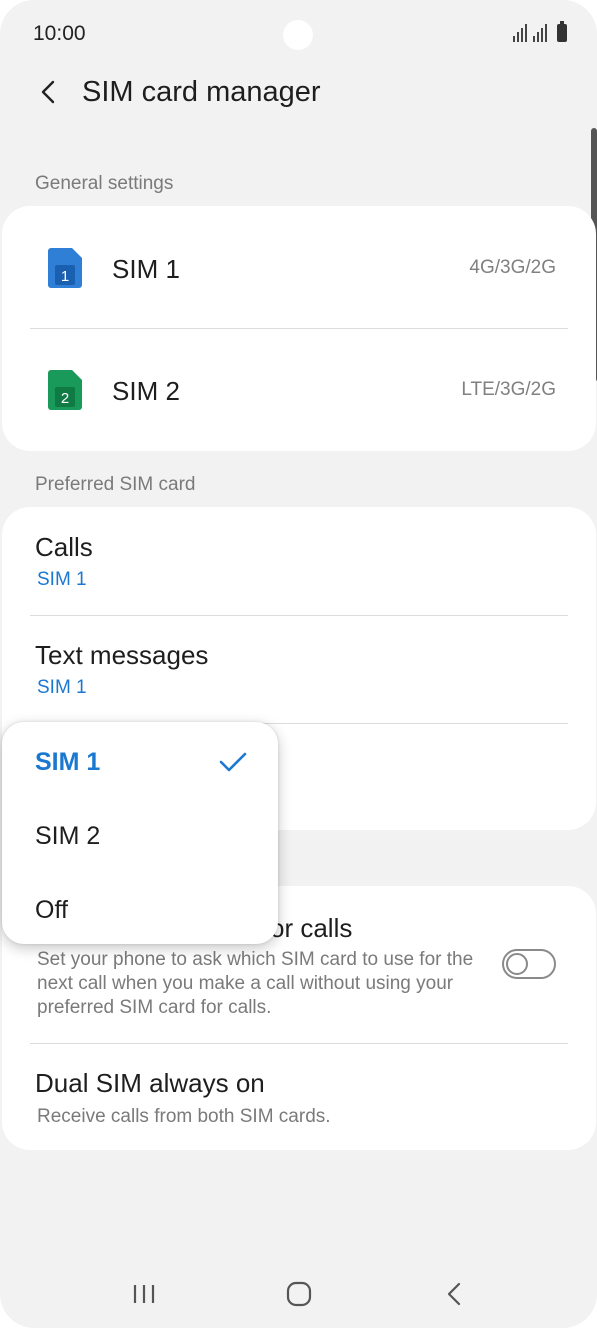  Describe the element at coordinates (62, 687) in the screenshot. I see `text-messages-value: SIM 1` at that location.